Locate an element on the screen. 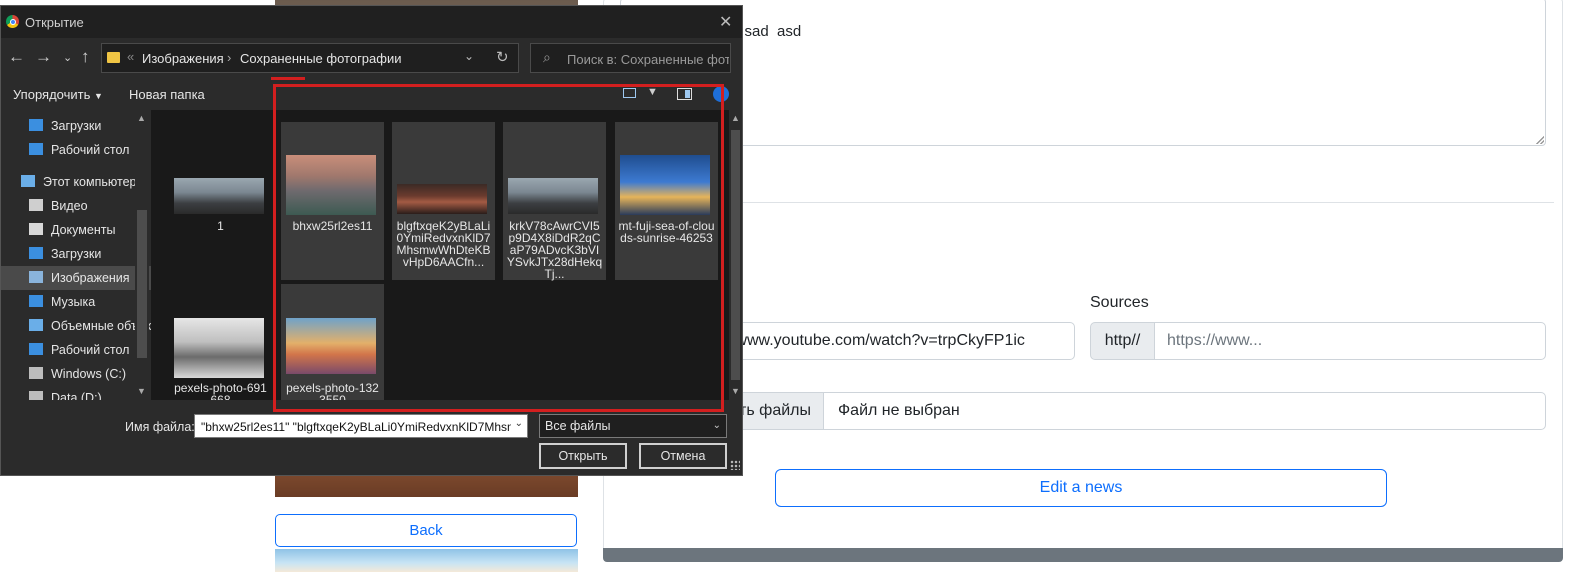  new-folder-button: Новая папка is located at coordinates (167, 94).